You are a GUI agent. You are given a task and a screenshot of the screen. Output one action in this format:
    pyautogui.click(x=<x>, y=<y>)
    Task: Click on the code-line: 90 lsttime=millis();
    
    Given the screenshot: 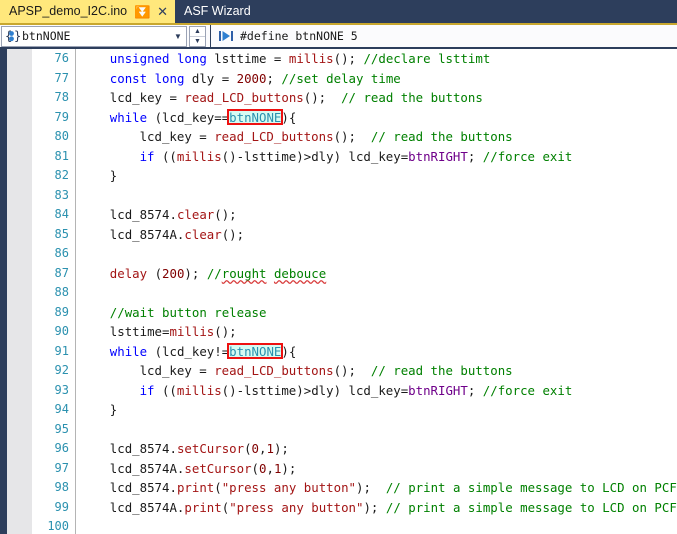 What is the action you would take?
    pyautogui.click(x=338, y=332)
    